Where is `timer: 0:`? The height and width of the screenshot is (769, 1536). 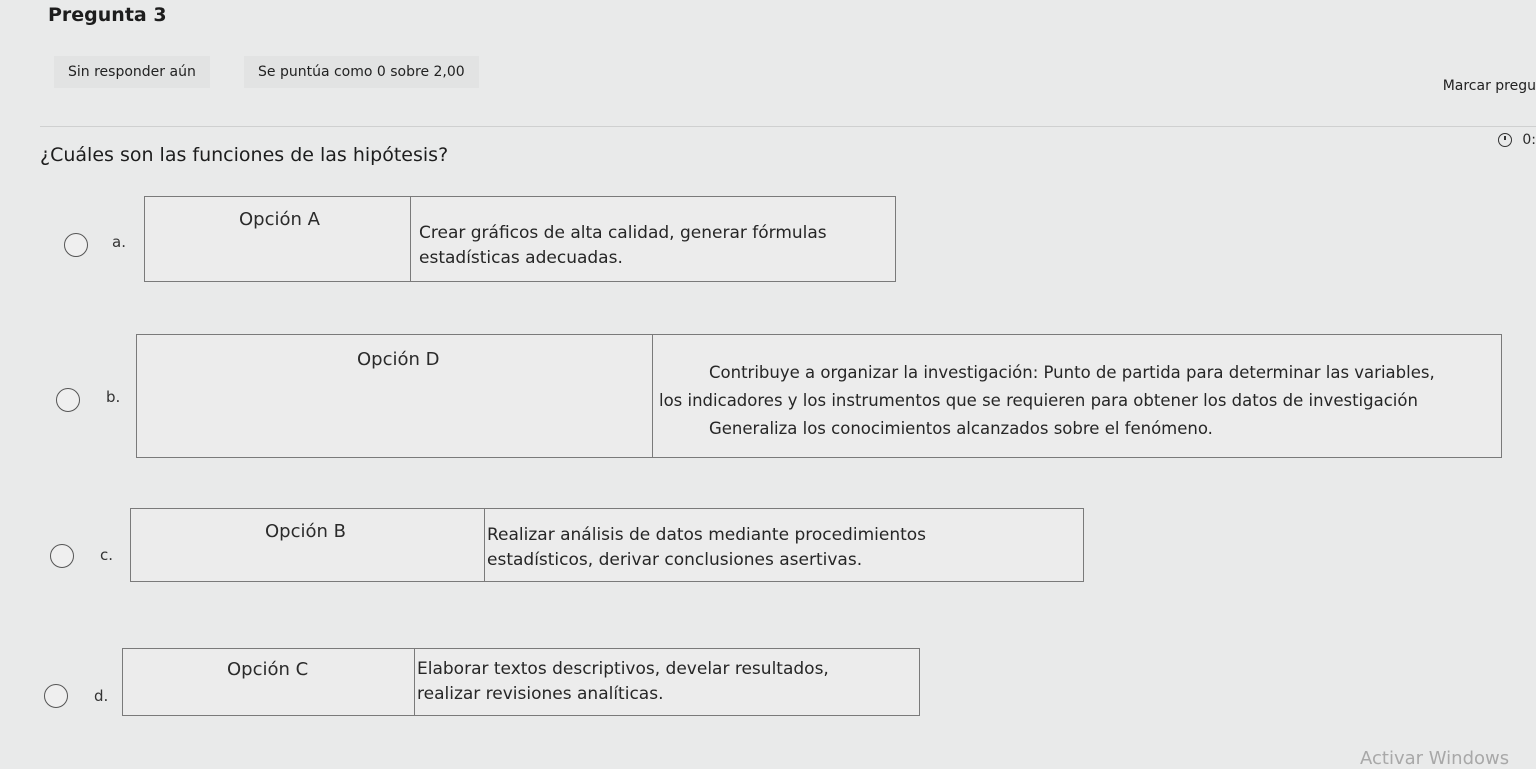 timer: 0: is located at coordinates (1517, 140).